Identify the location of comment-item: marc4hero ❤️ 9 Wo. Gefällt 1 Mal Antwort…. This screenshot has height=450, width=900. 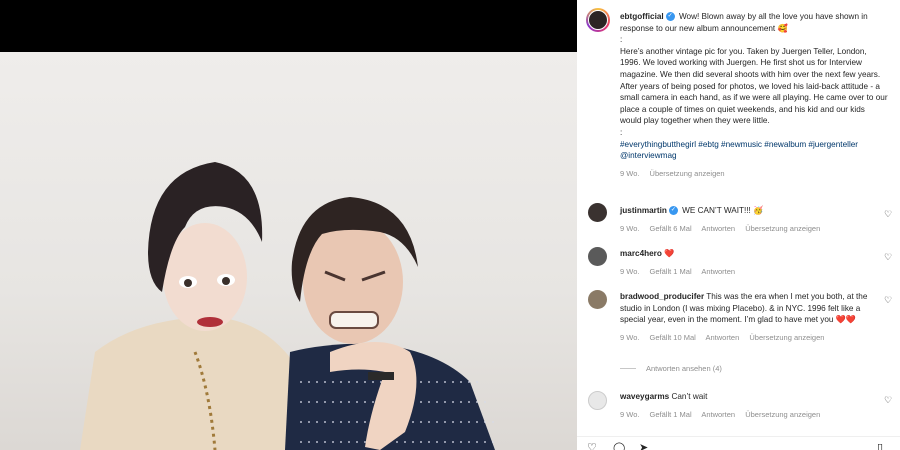
(751, 262).